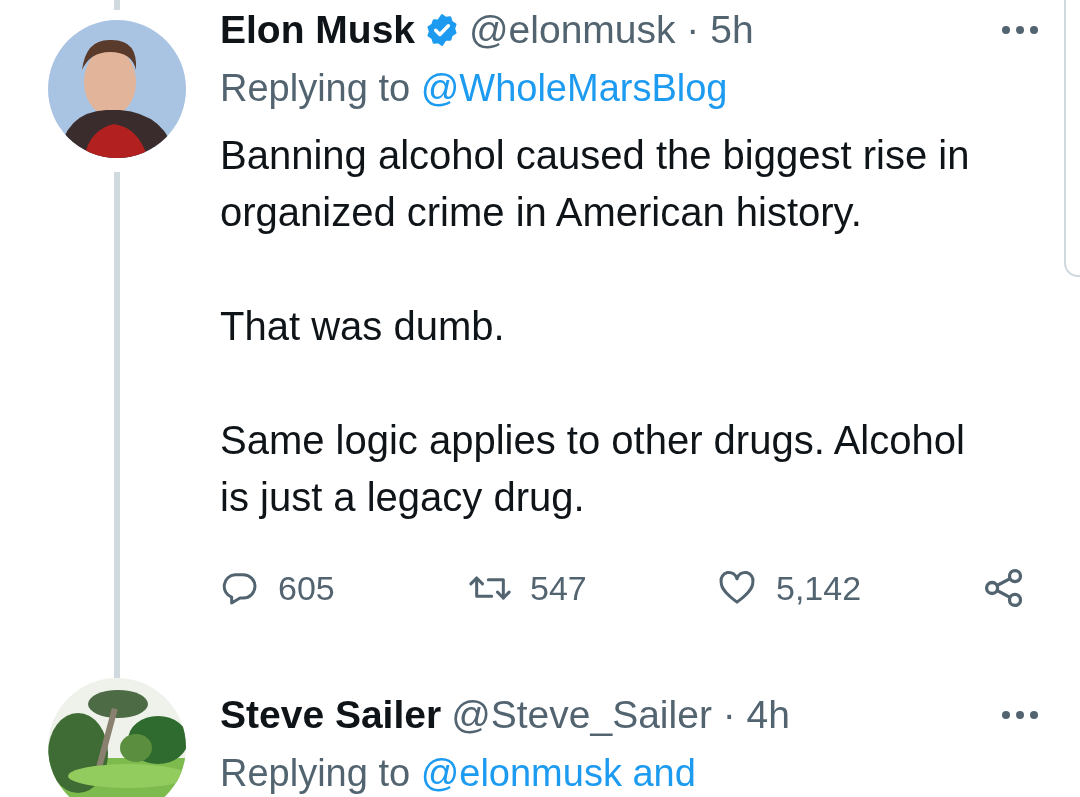  Describe the element at coordinates (318, 30) in the screenshot. I see `author-name: Elon Musk` at that location.